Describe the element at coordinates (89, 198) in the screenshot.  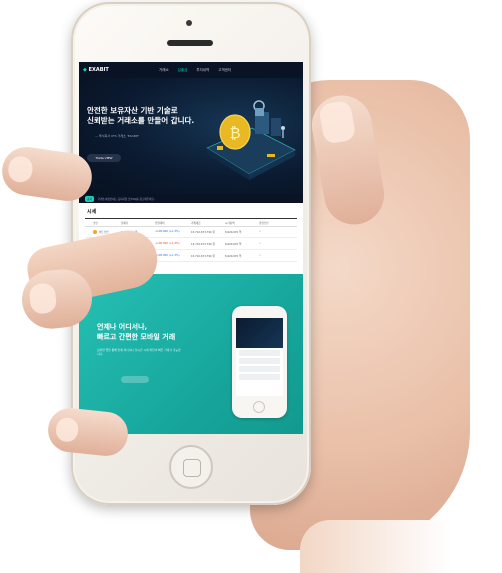
I see `notice-tag: 공지` at that location.